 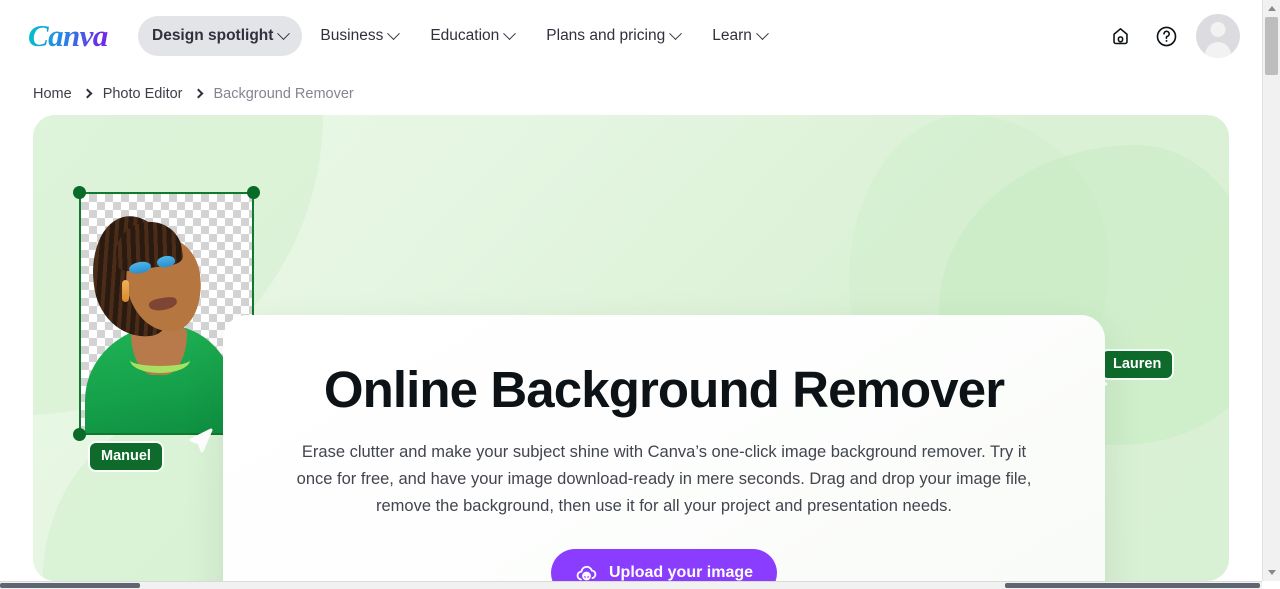 What do you see at coordinates (631, 93) in the screenshot?
I see `breadcrumb: Home Photo Editor Background Remover` at bounding box center [631, 93].